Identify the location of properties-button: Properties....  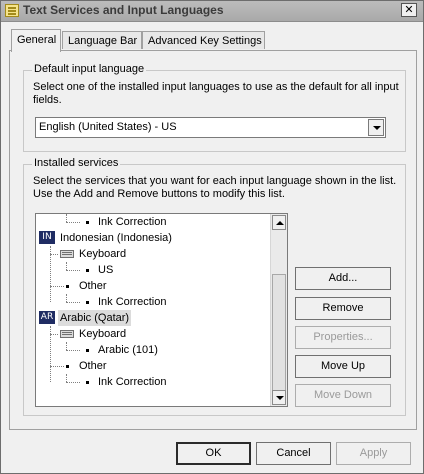
(343, 337).